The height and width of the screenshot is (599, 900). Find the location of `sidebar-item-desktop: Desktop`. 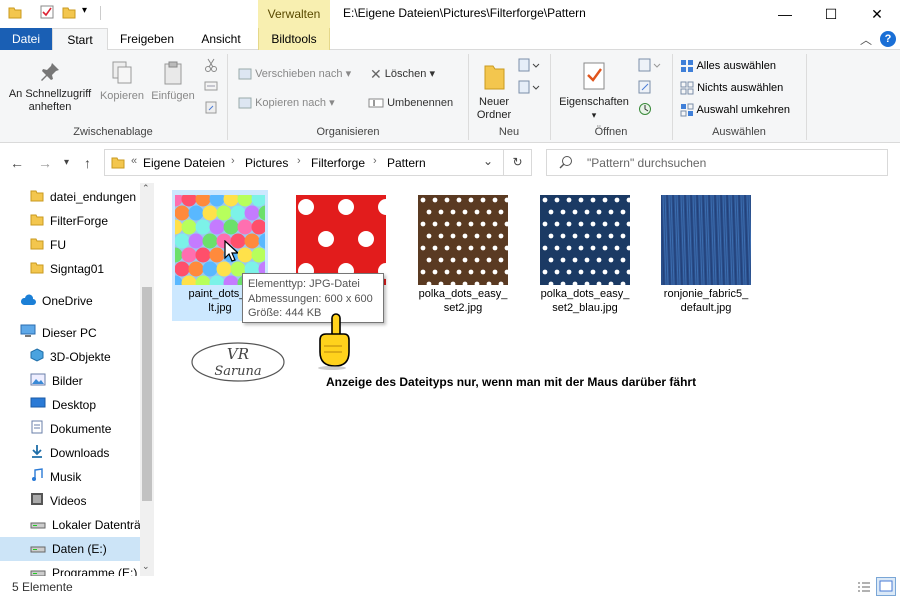

sidebar-item-desktop: Desktop is located at coordinates (70, 405).